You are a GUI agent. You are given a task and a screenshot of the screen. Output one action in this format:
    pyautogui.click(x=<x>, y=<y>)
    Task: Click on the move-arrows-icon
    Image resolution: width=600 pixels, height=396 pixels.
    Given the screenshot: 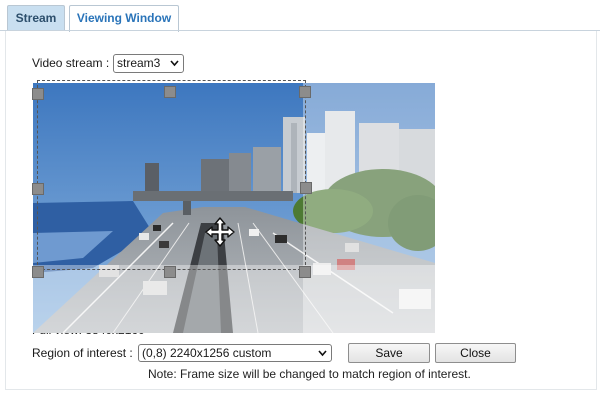 What is the action you would take?
    pyautogui.click(x=220, y=232)
    